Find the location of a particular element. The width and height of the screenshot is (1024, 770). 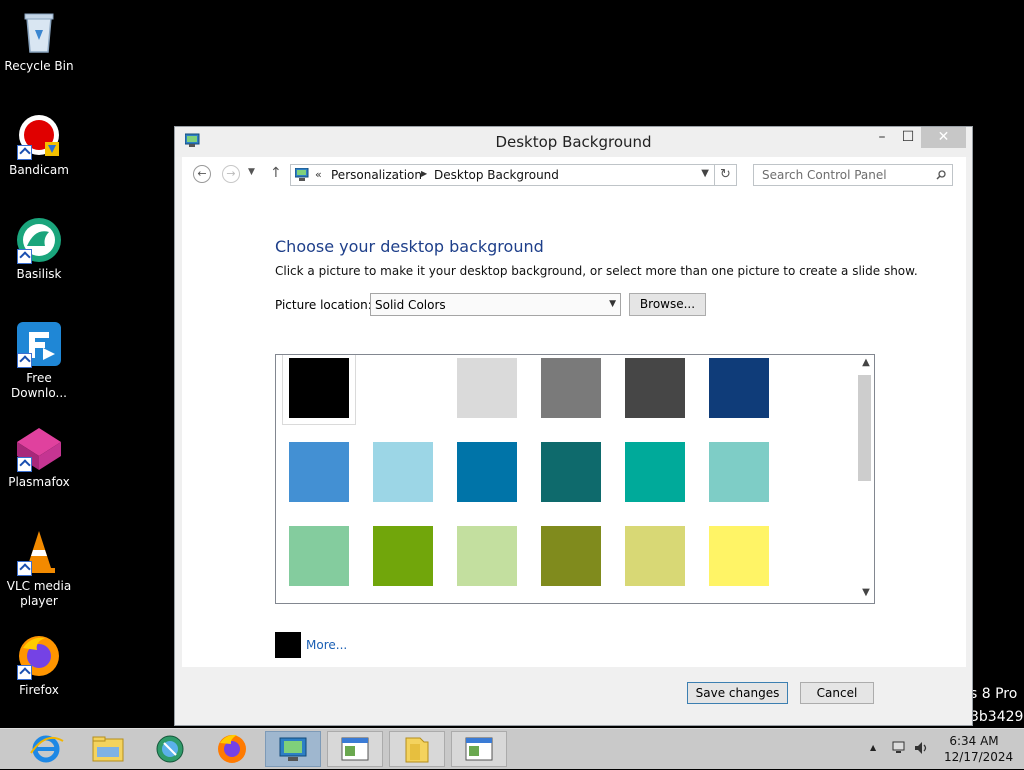

desktop-icon-recycle-bin: Recycle Bin is located at coordinates (39, 41).